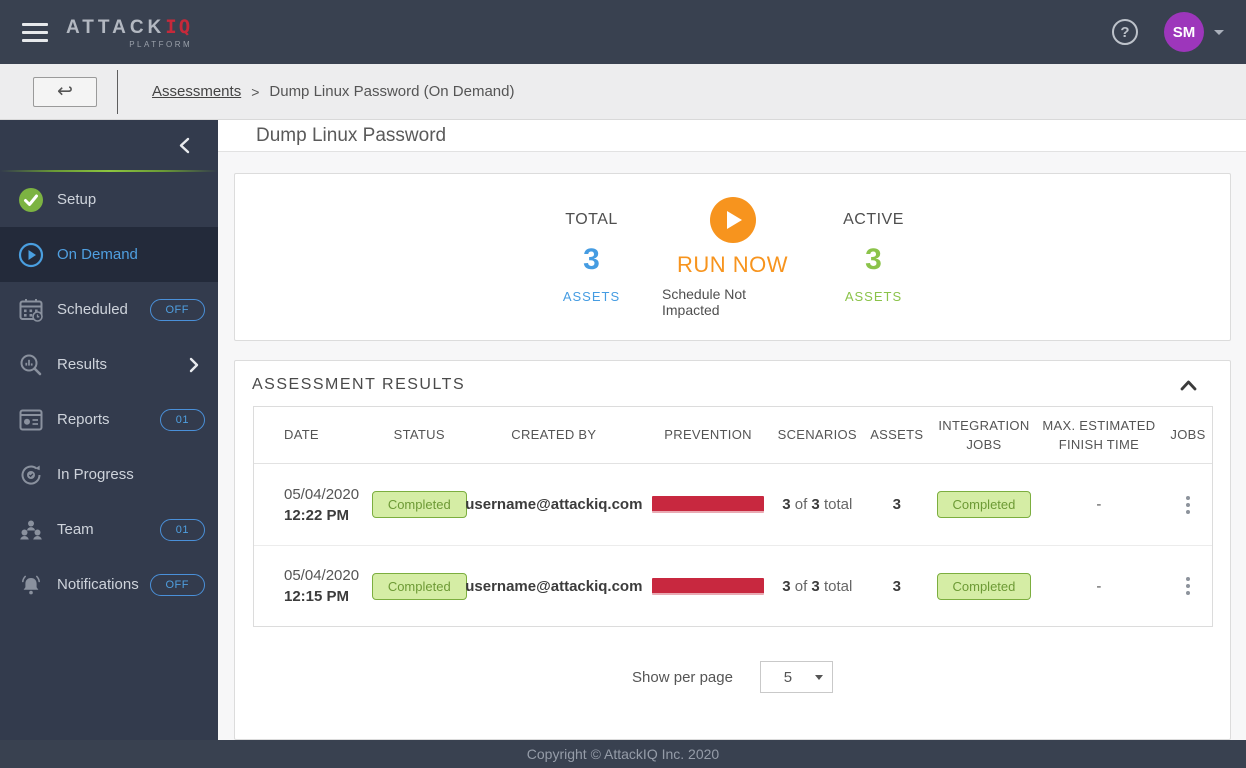  What do you see at coordinates (313, 505) in the screenshot?
I see `date-cell: 05/04/2020 12:22 PM` at bounding box center [313, 505].